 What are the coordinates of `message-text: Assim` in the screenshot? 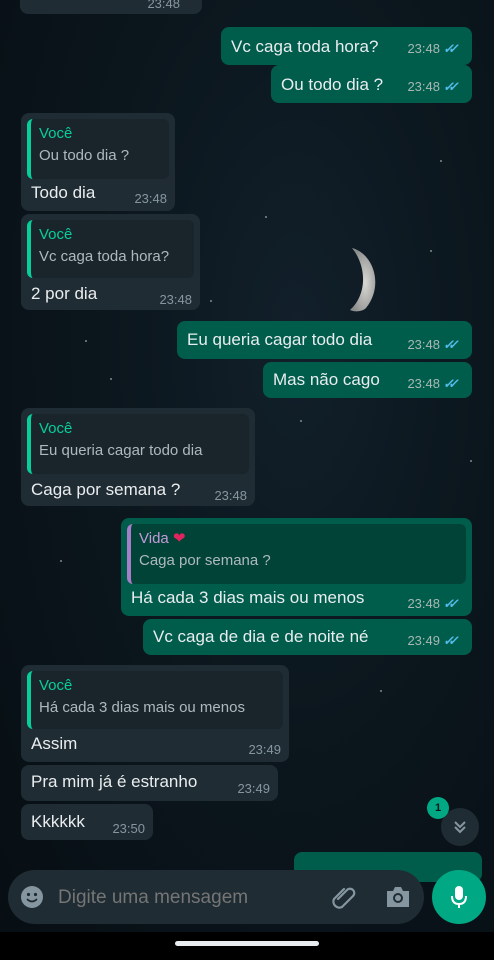 It's located at (54, 743).